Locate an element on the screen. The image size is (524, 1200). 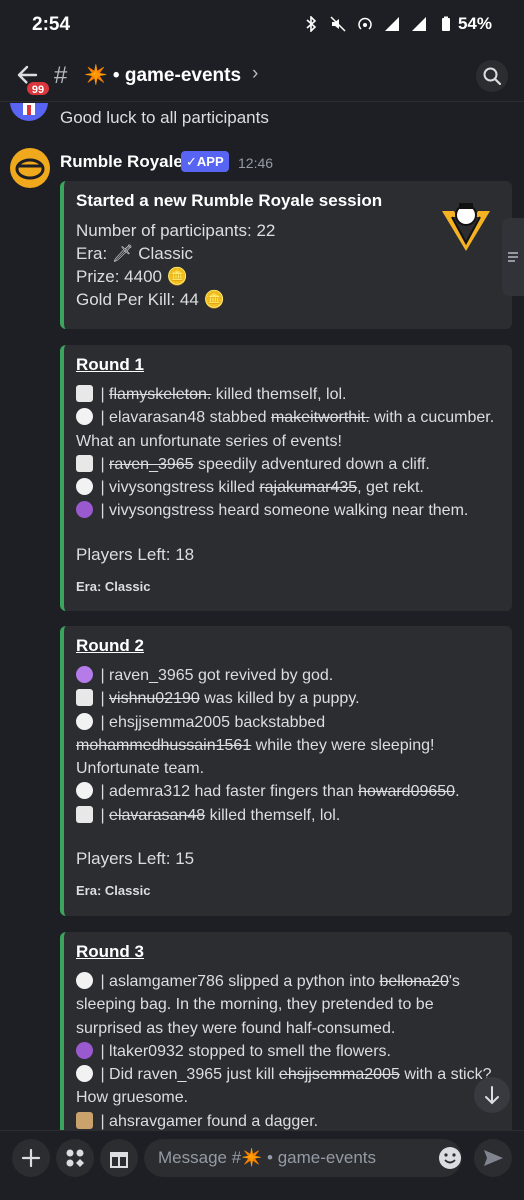
chevron-right-icon: › is located at coordinates (255, 74).